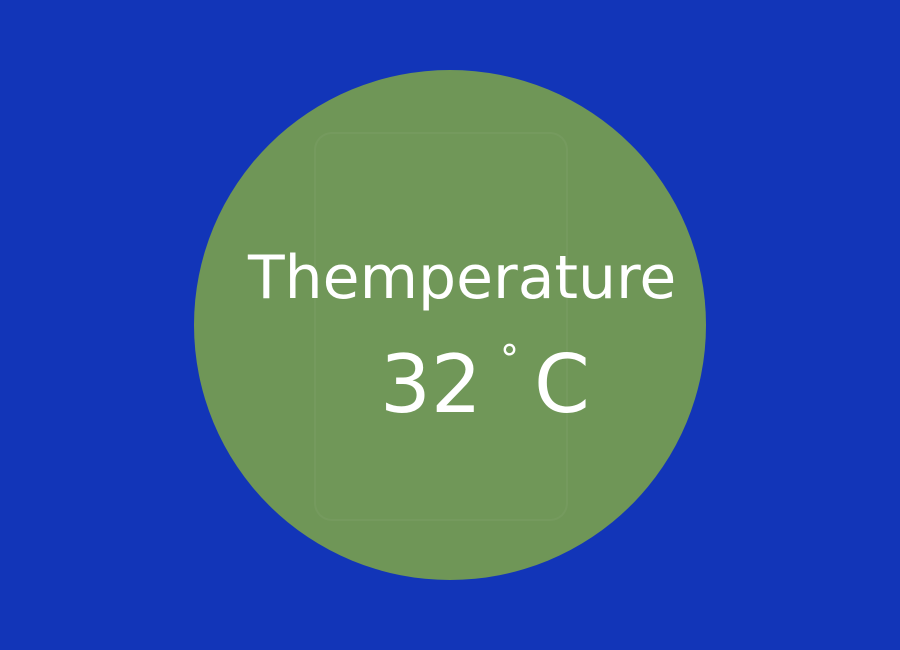 This screenshot has height=650, width=900. I want to click on temperature-reading: 32 ° C, so click(510, 384).